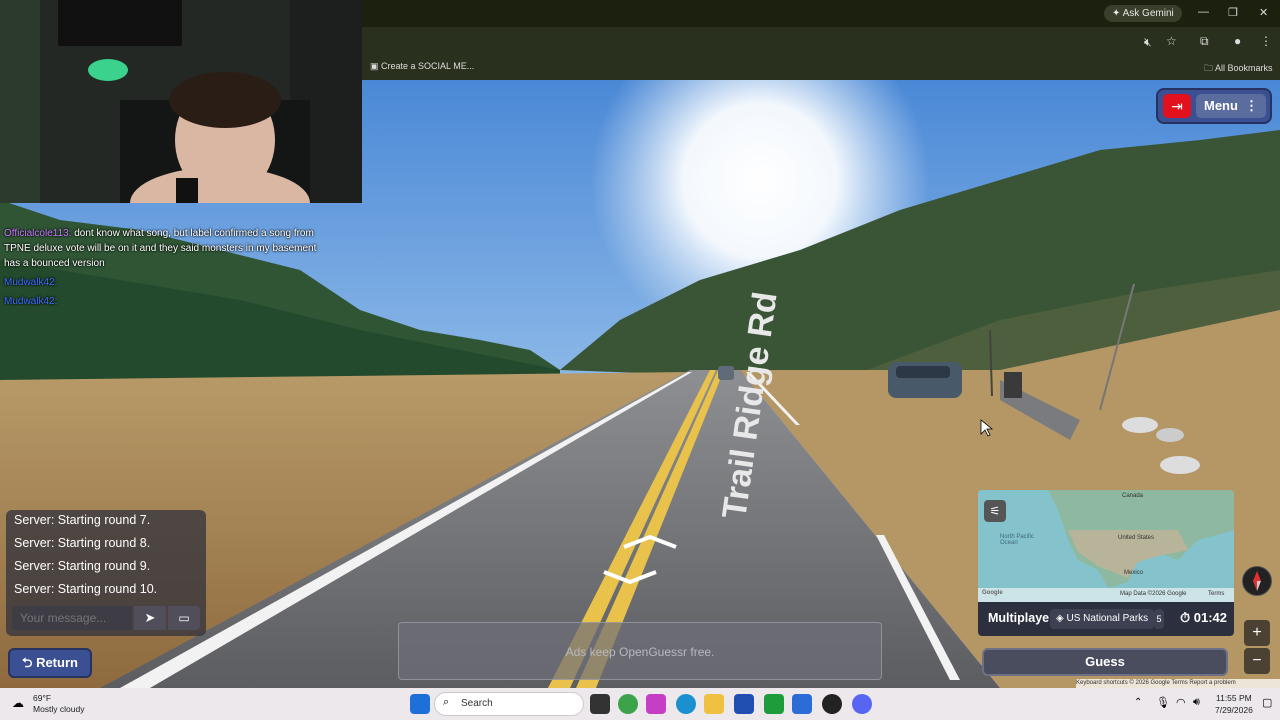 This screenshot has width=1280, height=720. I want to click on restore-icon: ❐, so click(1233, 12).